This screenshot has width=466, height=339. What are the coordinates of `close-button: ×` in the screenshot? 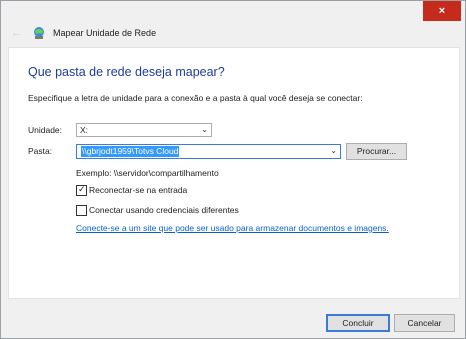 It's located at (442, 11).